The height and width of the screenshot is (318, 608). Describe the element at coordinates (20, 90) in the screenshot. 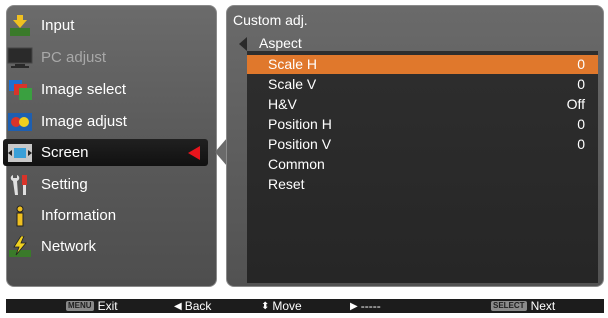

I see `image-select-icon` at that location.